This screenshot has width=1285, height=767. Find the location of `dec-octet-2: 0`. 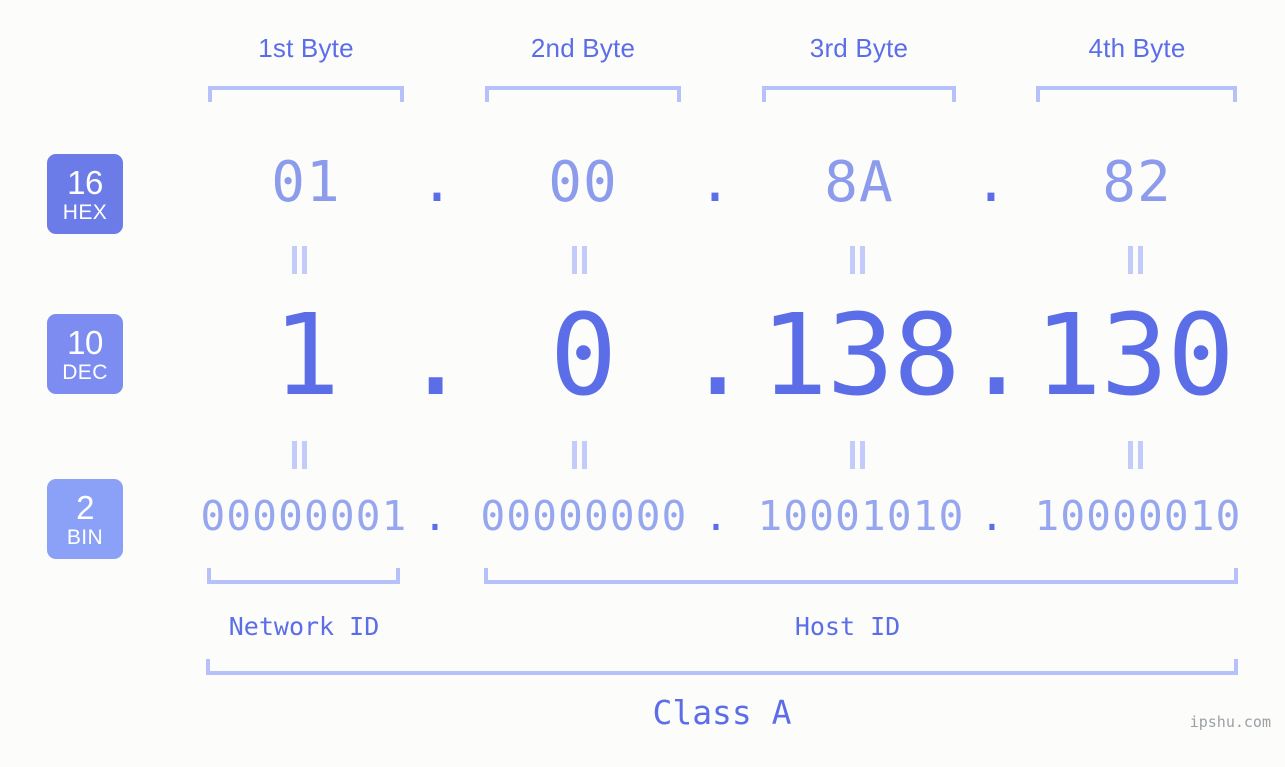

dec-octet-2: 0 is located at coordinates (583, 356).